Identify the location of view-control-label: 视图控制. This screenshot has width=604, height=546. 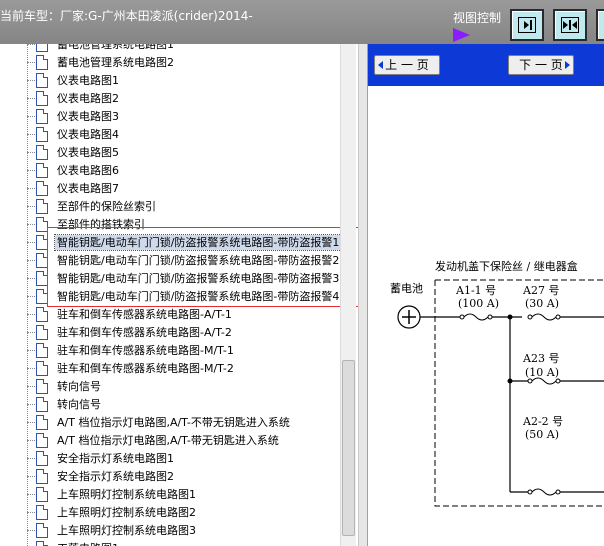
(477, 18).